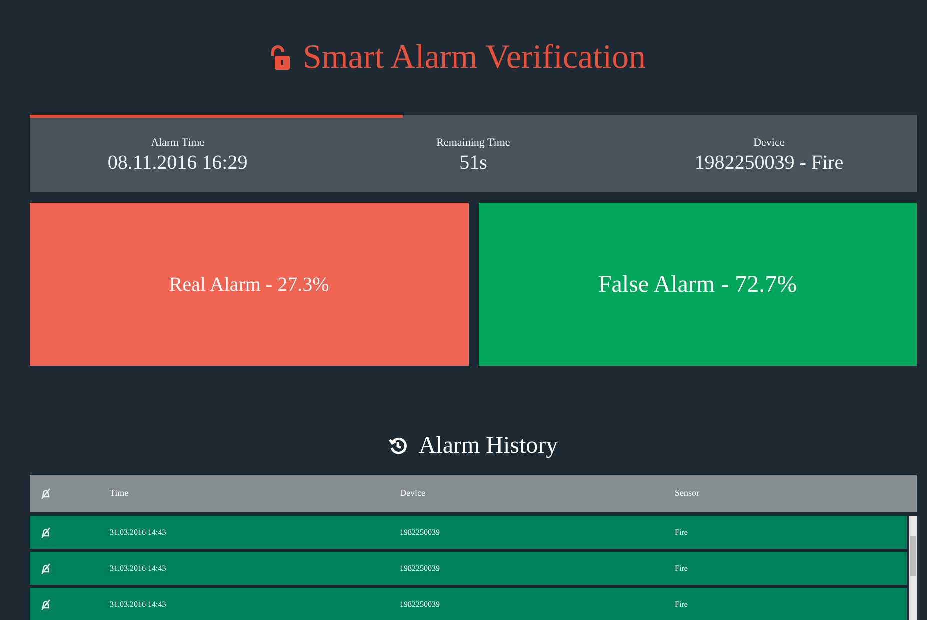 Image resolution: width=927 pixels, height=620 pixels. Describe the element at coordinates (687, 493) in the screenshot. I see `column-header: Sensor` at that location.